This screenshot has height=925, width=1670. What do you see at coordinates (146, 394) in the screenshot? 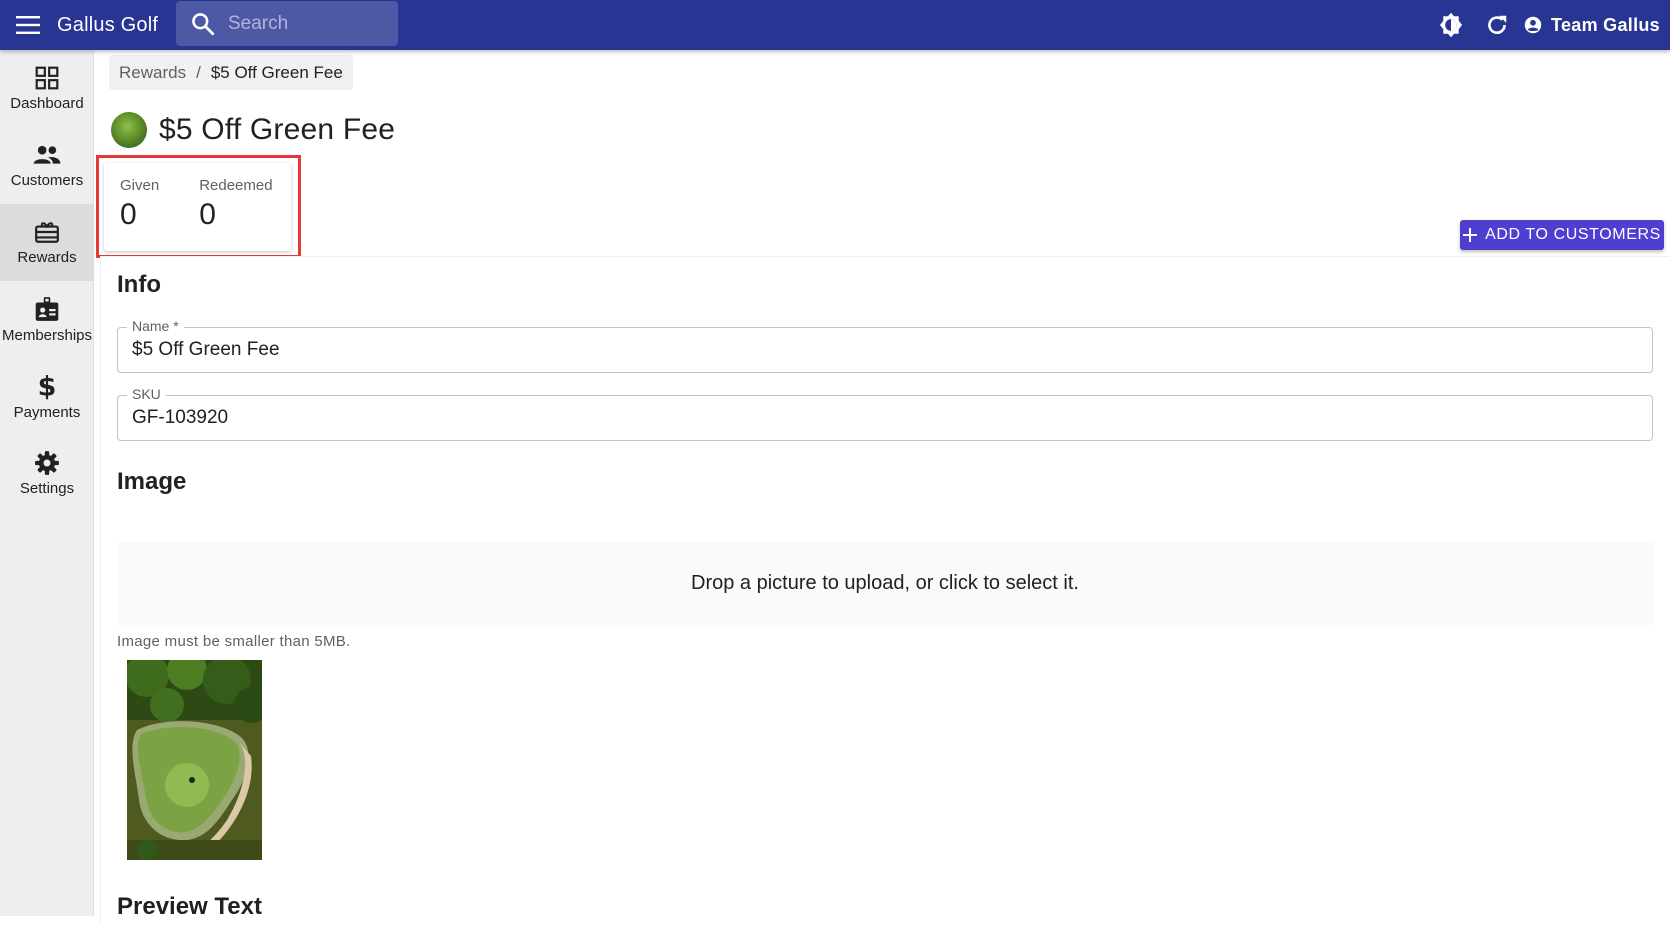
I see `sku-field-label: SKU` at bounding box center [146, 394].